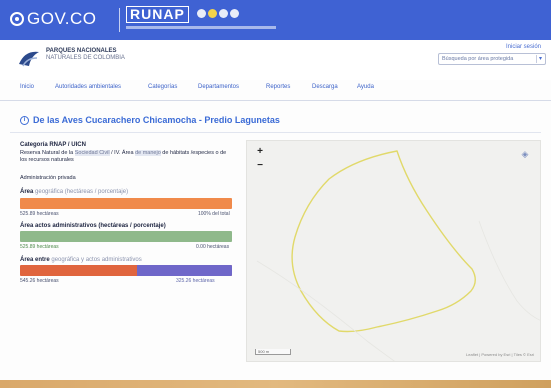 The width and height of the screenshot is (551, 388). What do you see at coordinates (365, 87) in the screenshot?
I see `nav-item-ayuda: Ayuda` at bounding box center [365, 87].